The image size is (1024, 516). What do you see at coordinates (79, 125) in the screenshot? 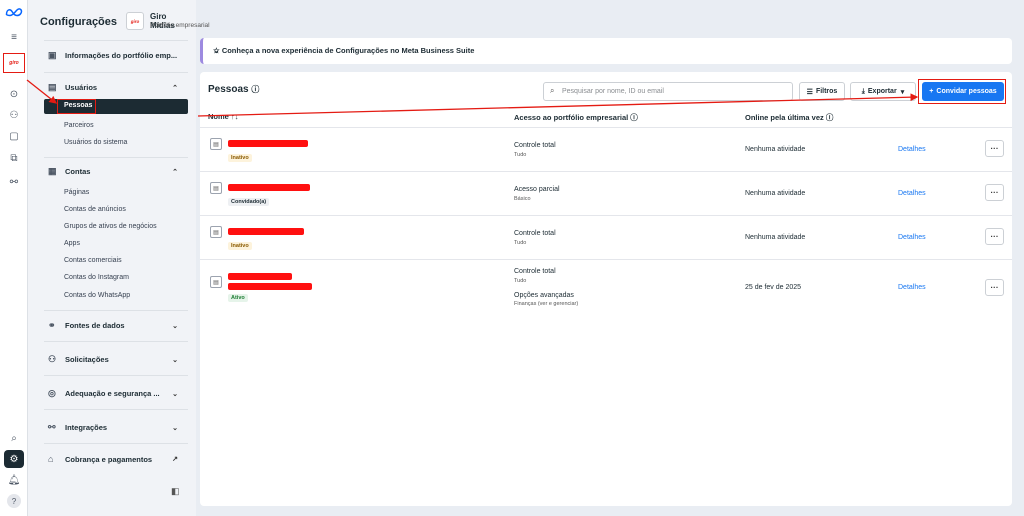
I see `sidebar-item-partners: Parceiros` at bounding box center [79, 125].